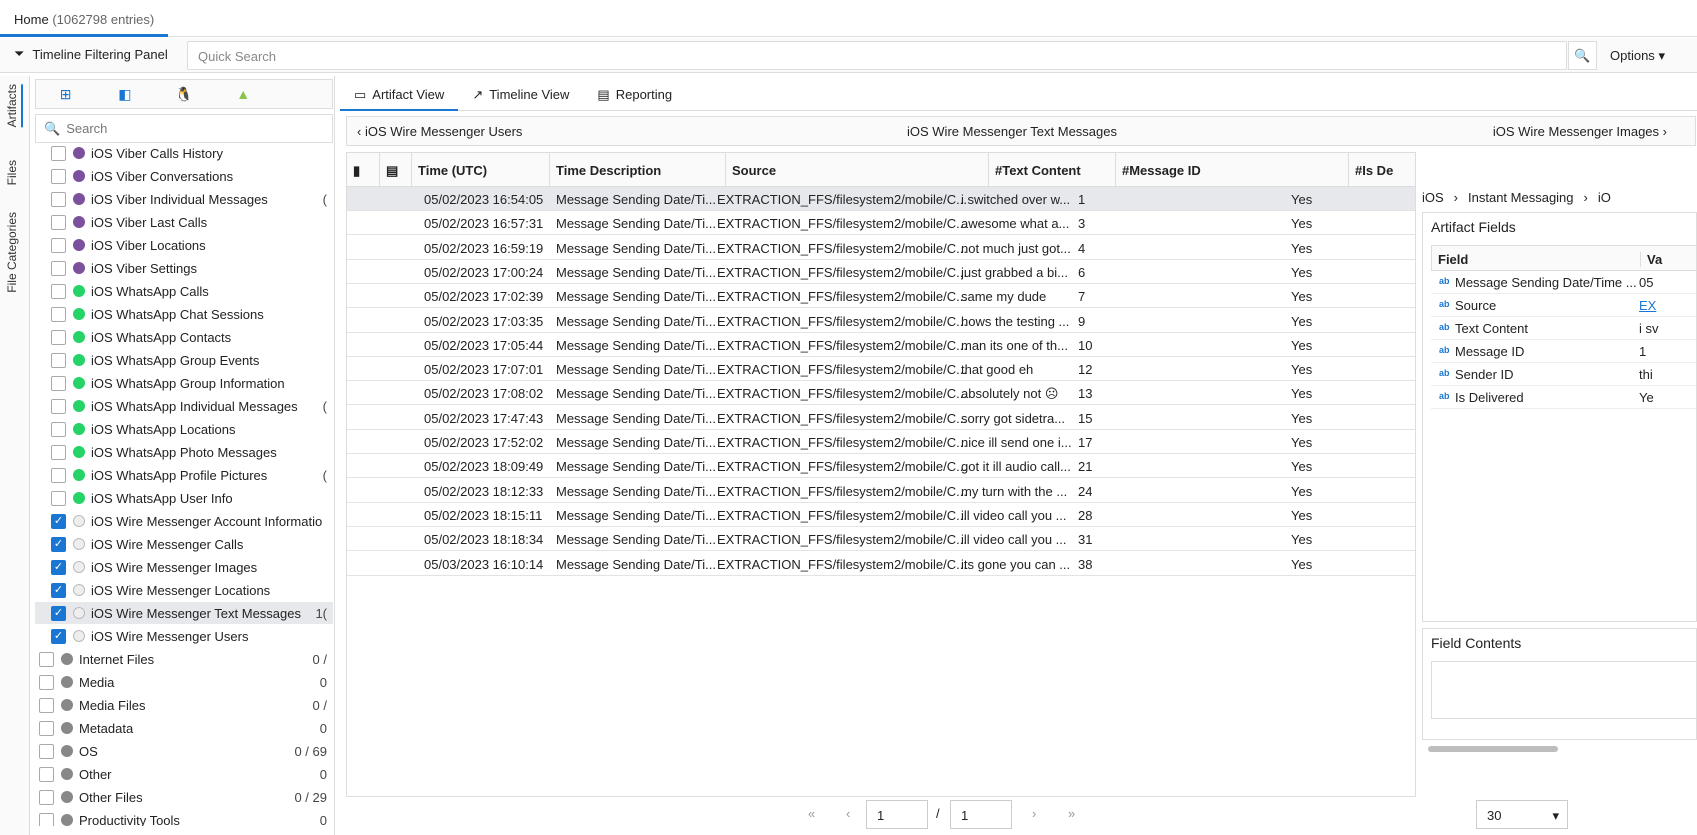 The width and height of the screenshot is (1697, 835). I want to click on prev-artifact-button: ‹ iOS Wire Messenger Users, so click(439, 131).